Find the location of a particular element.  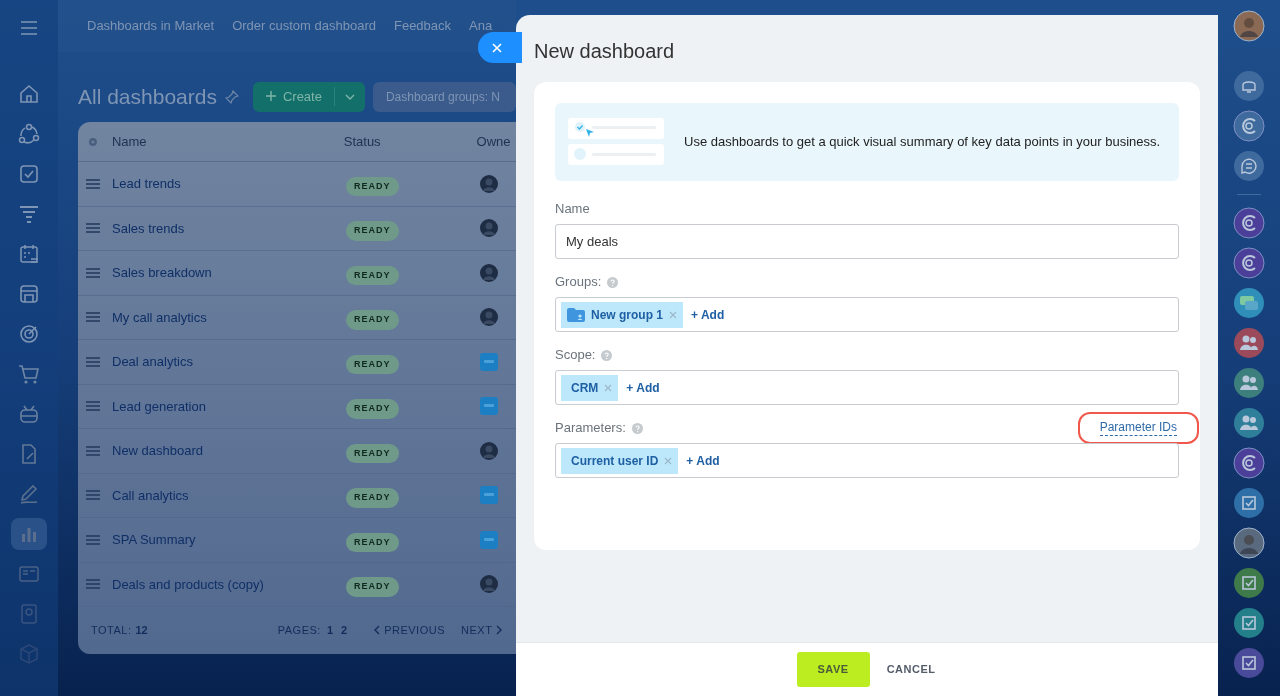

parameter-ids-link: Parameter IDs is located at coordinates (1138, 428).